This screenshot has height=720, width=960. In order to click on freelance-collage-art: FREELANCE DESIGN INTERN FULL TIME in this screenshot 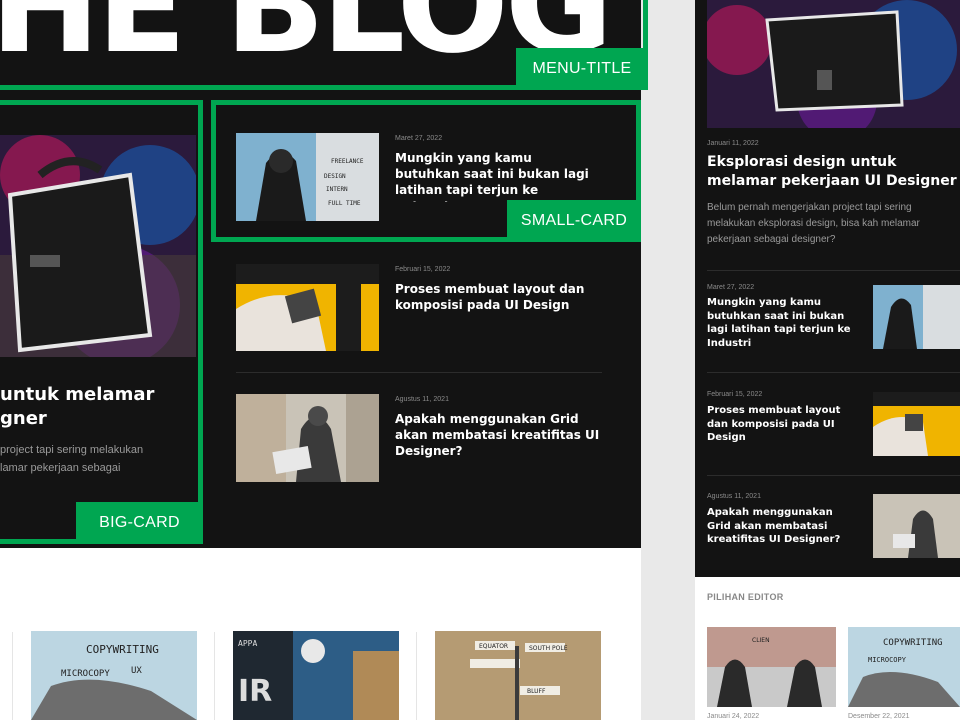, I will do `click(307, 177)`.